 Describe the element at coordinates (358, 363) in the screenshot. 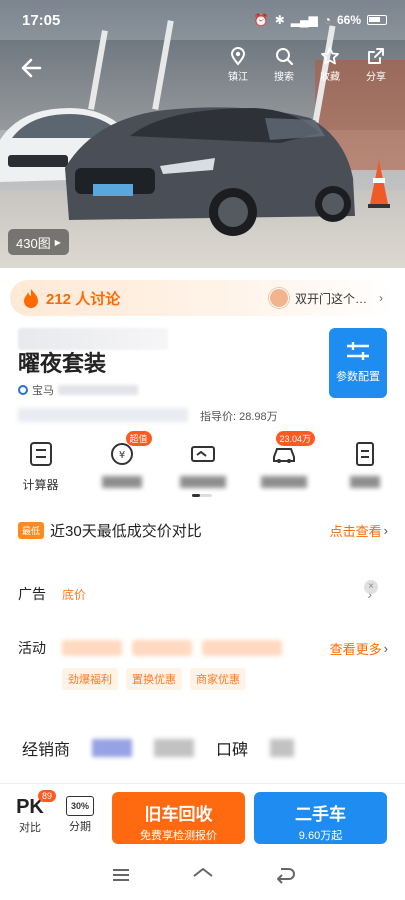

I see `param-config-button: 参数配置` at that location.